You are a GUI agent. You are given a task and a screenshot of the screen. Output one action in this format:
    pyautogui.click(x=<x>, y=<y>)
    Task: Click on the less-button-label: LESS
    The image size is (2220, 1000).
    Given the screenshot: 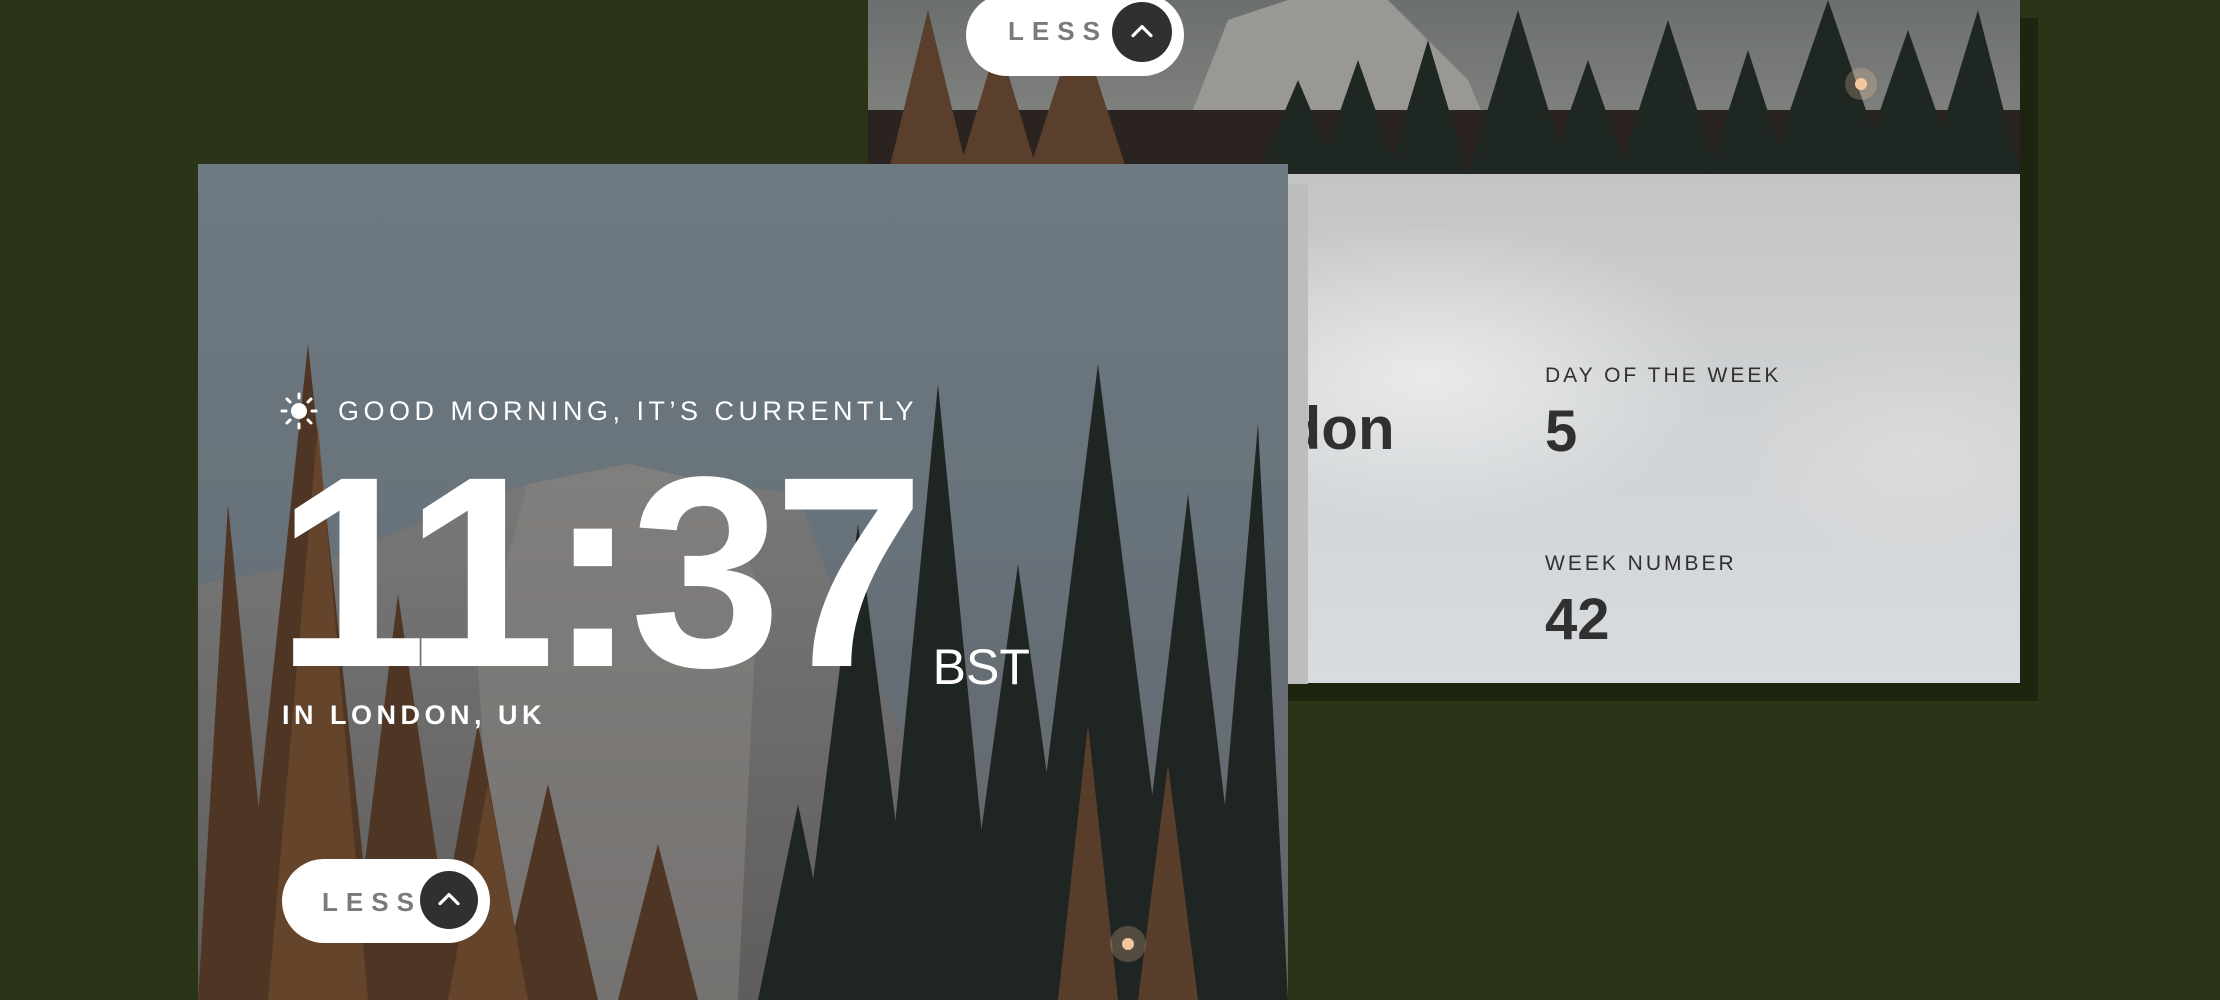 What is the action you would take?
    pyautogui.click(x=372, y=902)
    